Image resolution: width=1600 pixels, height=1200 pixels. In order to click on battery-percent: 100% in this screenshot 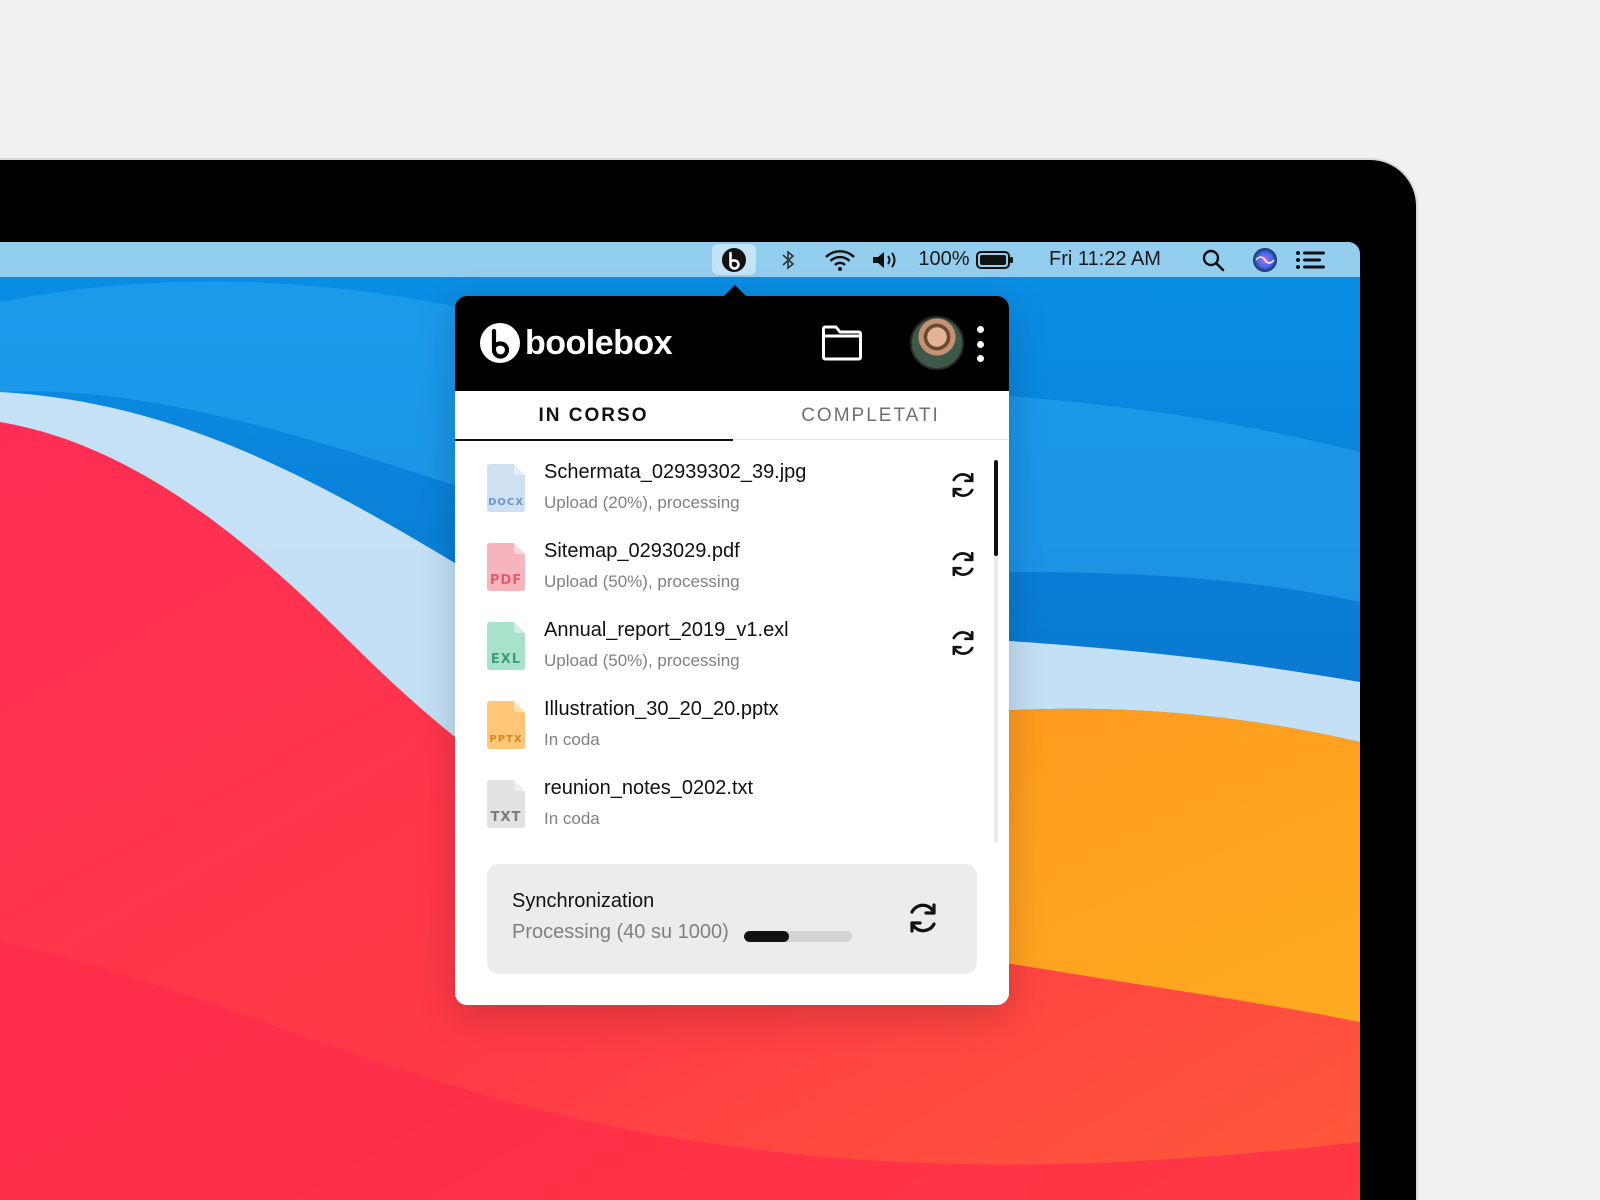, I will do `click(944, 259)`.